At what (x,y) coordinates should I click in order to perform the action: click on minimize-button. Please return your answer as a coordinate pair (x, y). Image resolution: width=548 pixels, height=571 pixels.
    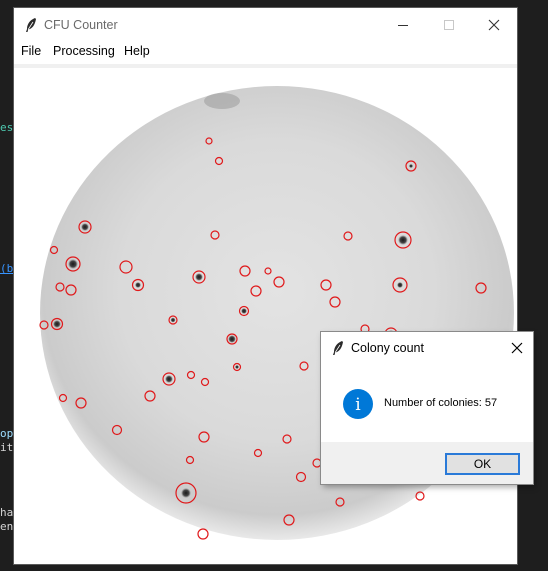
    Looking at the image, I should click on (403, 25).